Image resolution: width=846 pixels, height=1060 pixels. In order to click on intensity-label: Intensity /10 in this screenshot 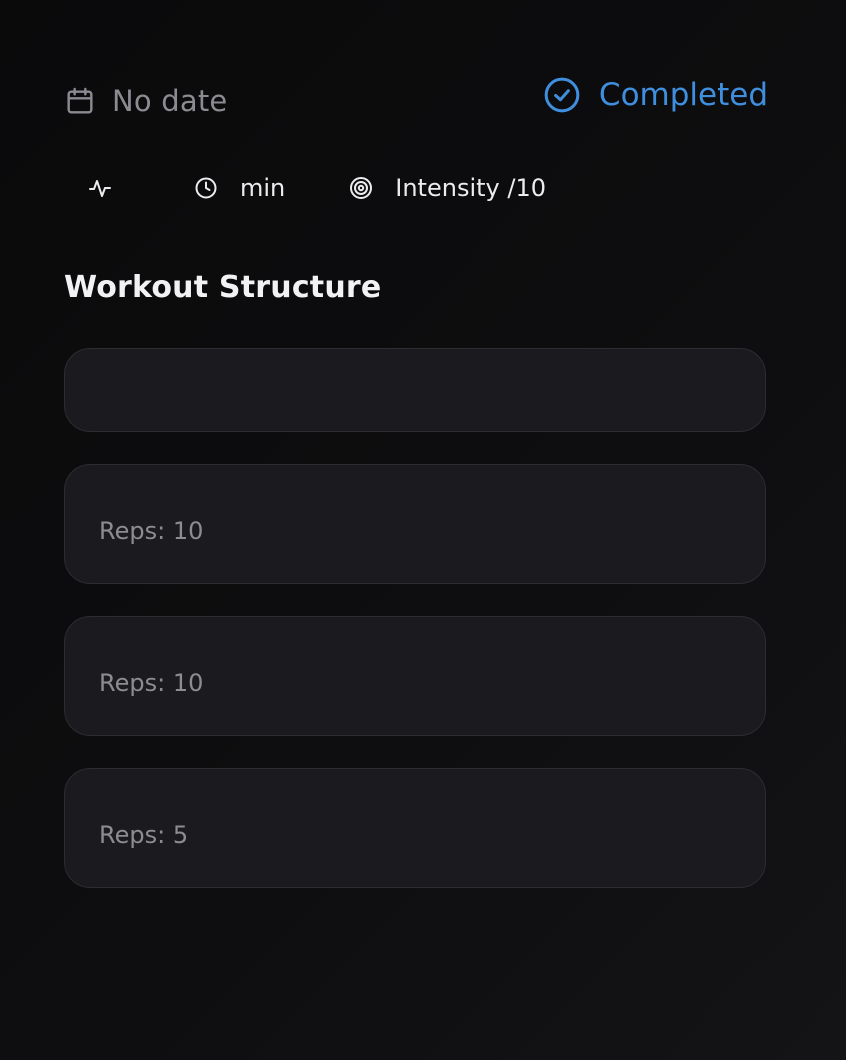, I will do `click(470, 188)`.